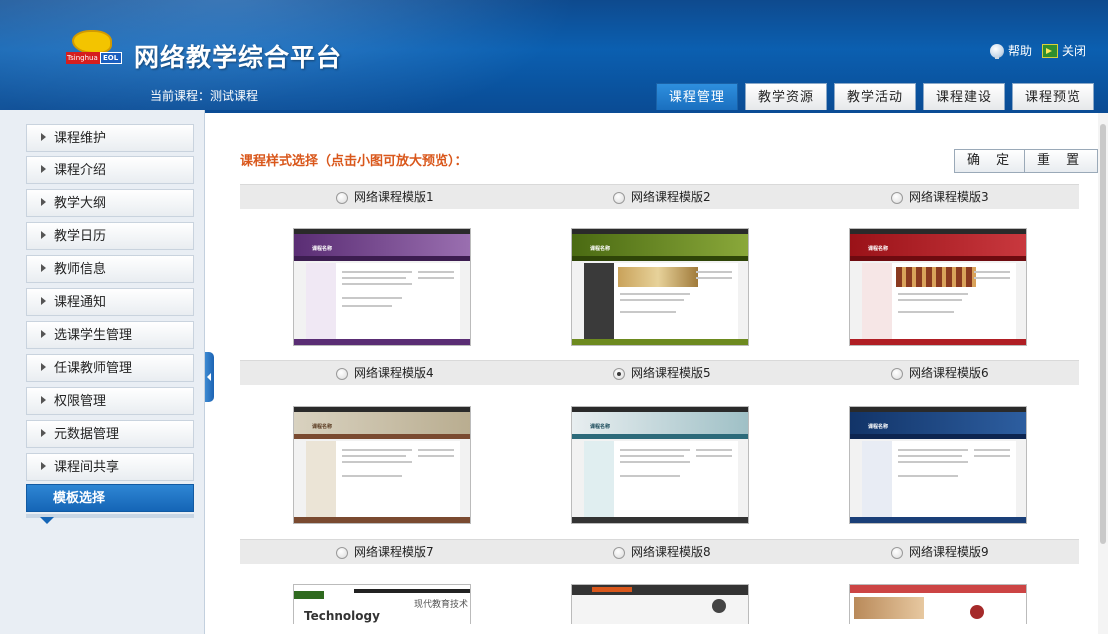 This screenshot has width=1108, height=634. What do you see at coordinates (619, 373) in the screenshot?
I see `radio-button-checked` at bounding box center [619, 373].